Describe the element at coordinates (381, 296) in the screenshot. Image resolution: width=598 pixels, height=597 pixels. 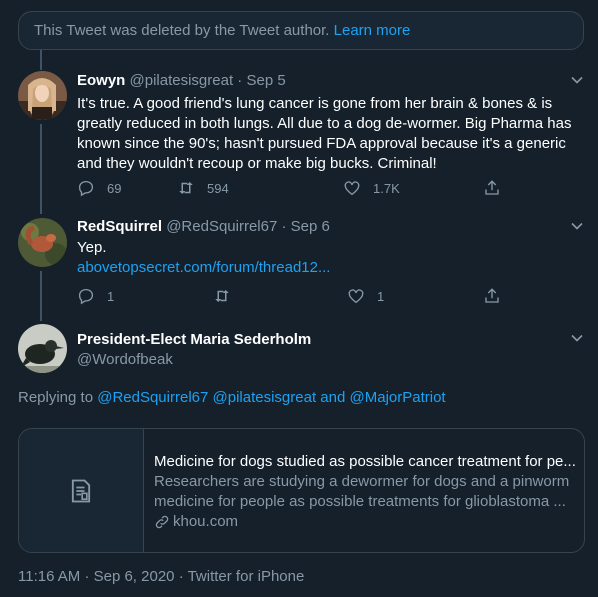
I see `like-count: 1` at that location.